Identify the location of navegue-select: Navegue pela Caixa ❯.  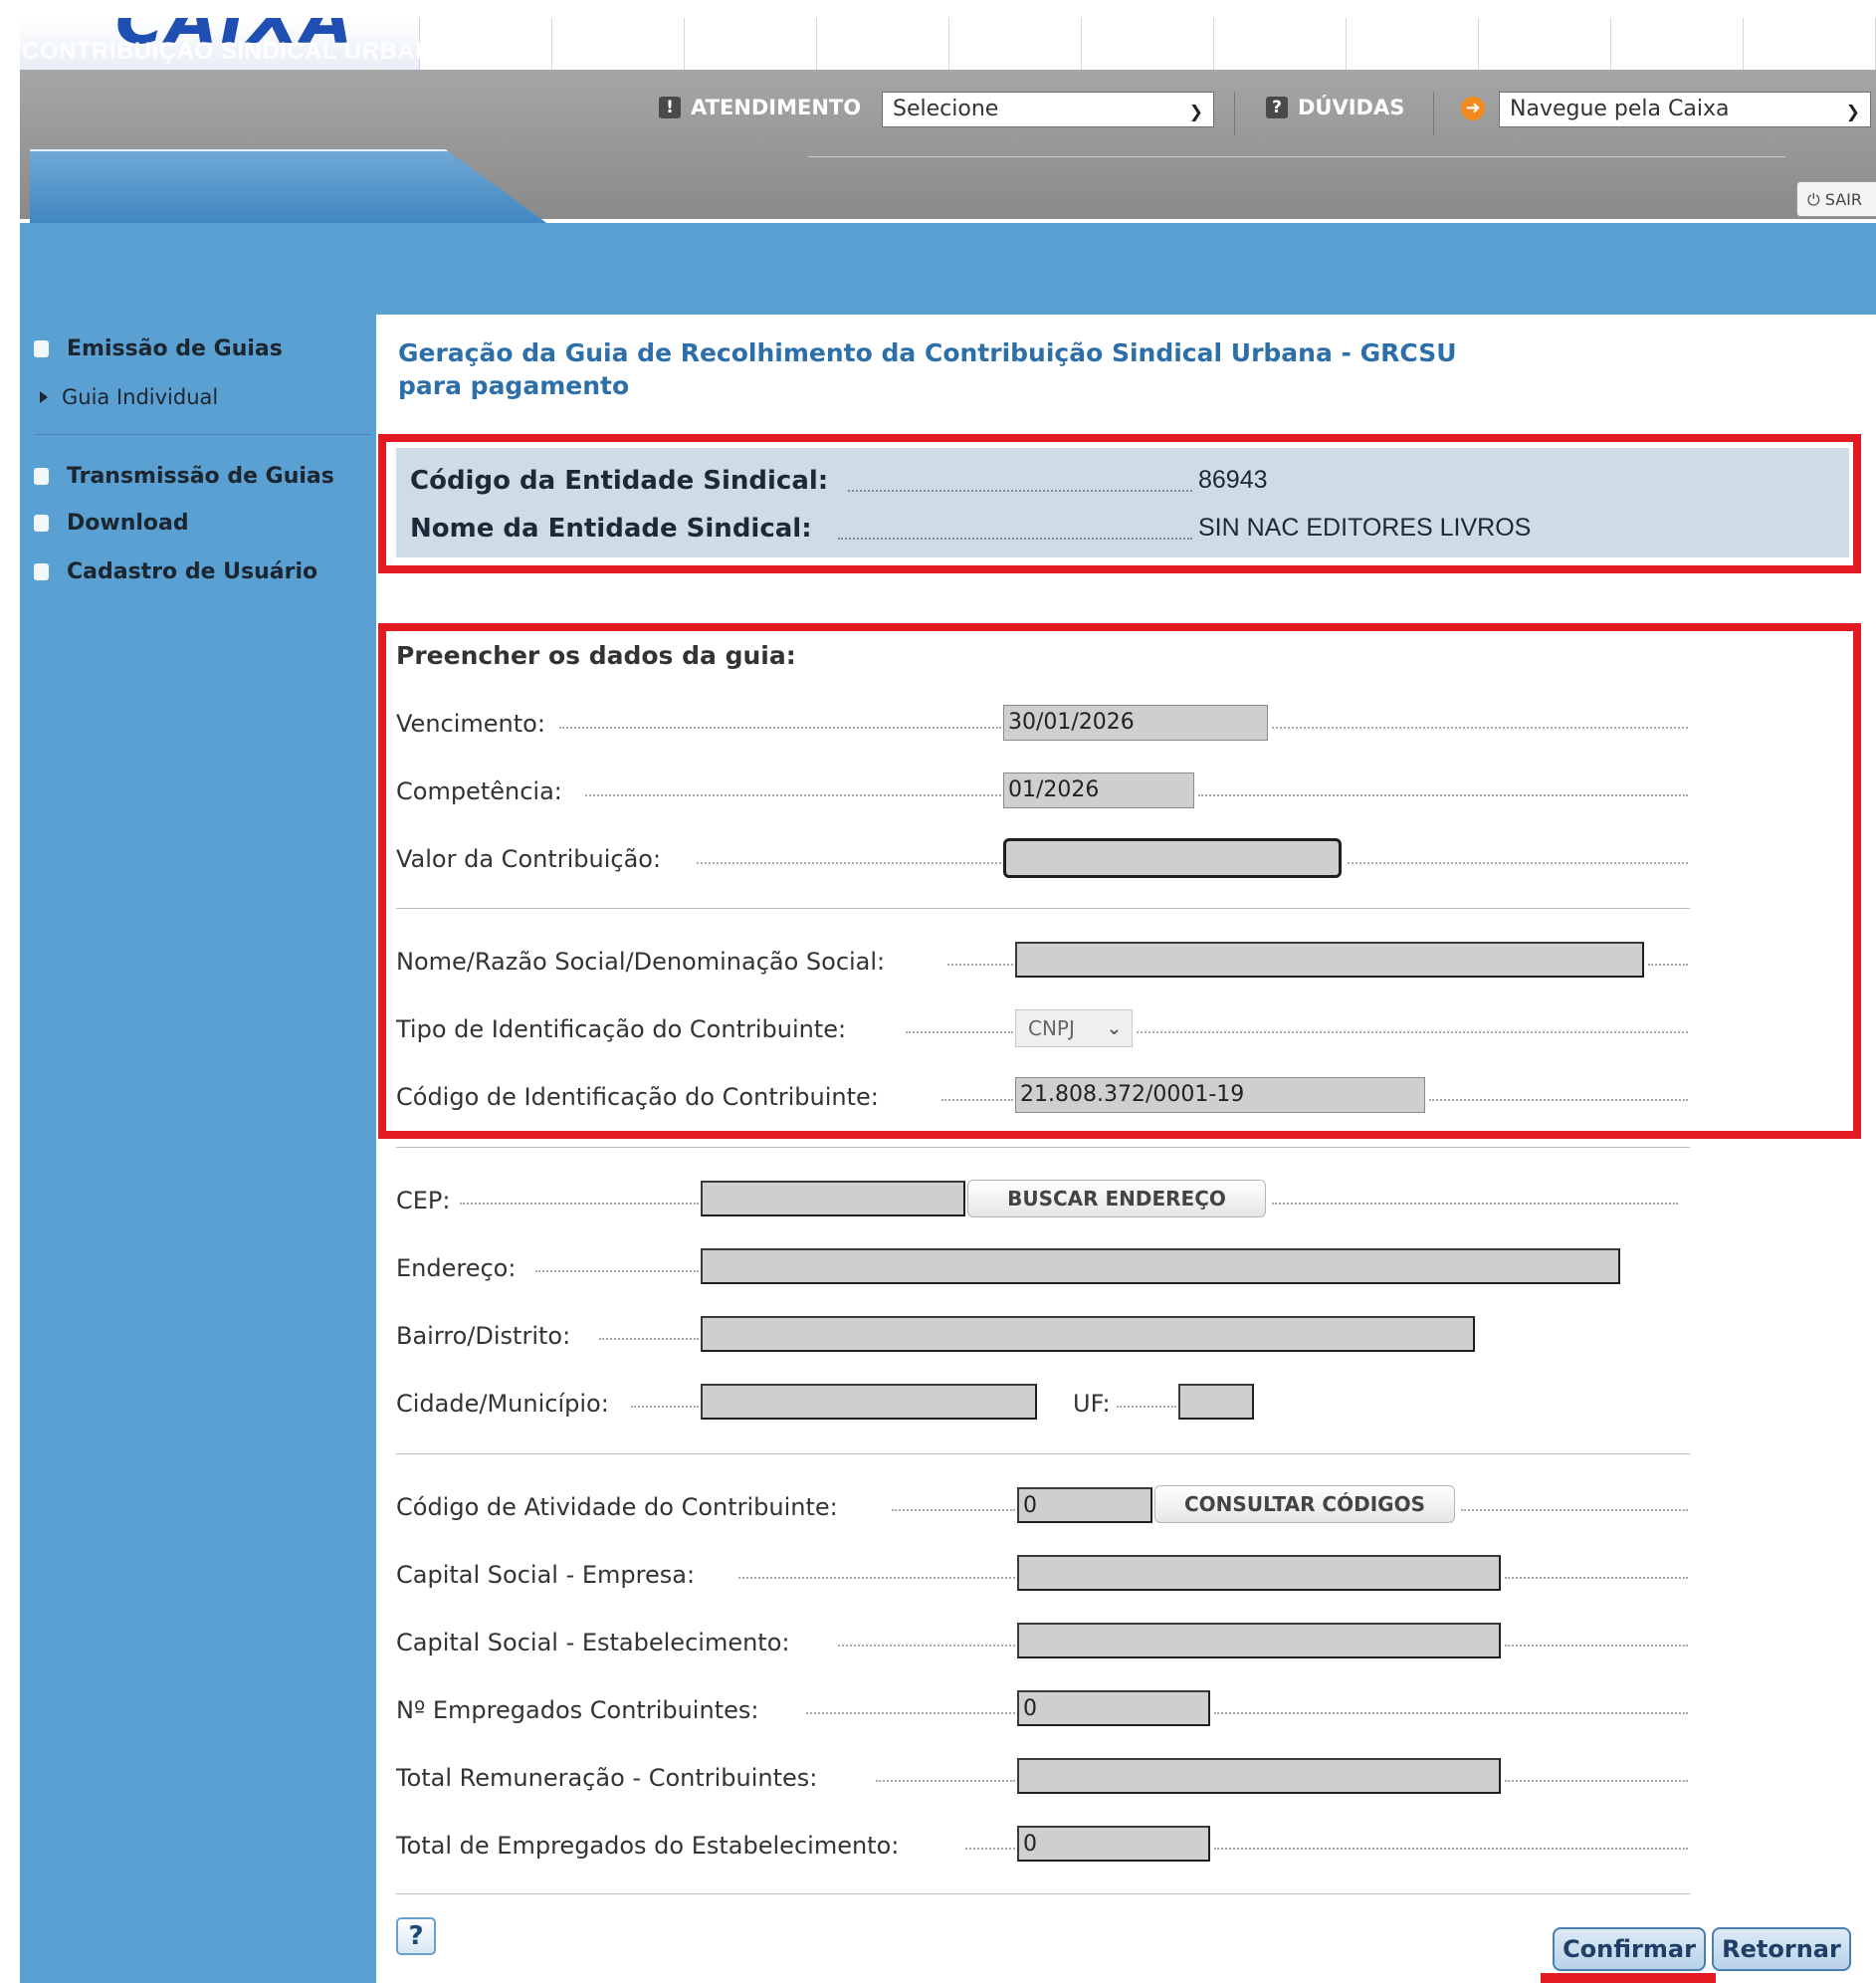
(1685, 109).